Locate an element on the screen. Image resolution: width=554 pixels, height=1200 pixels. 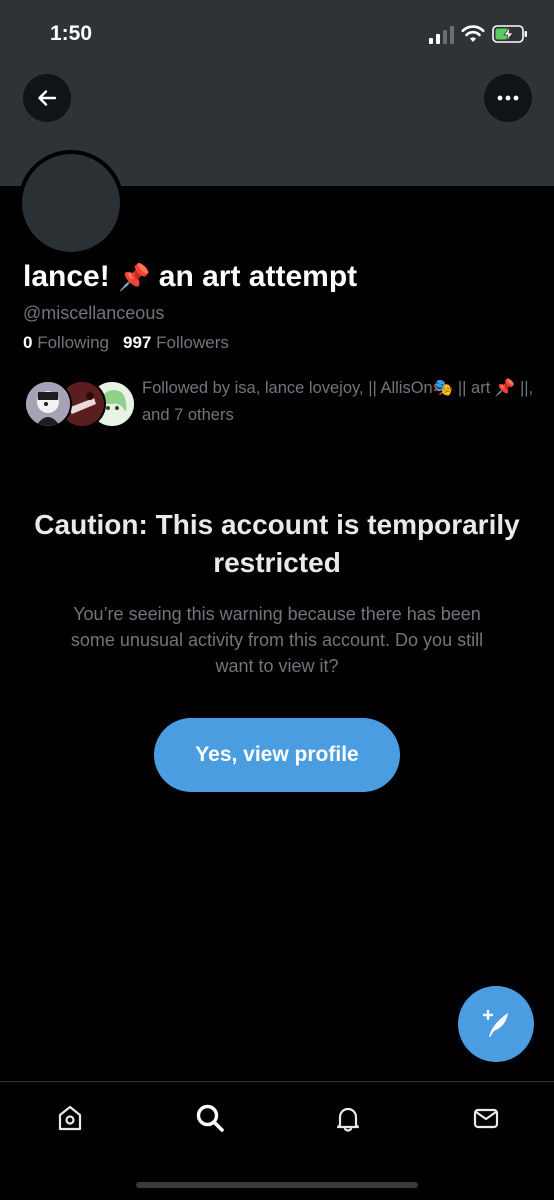
back-button is located at coordinates (47, 98).